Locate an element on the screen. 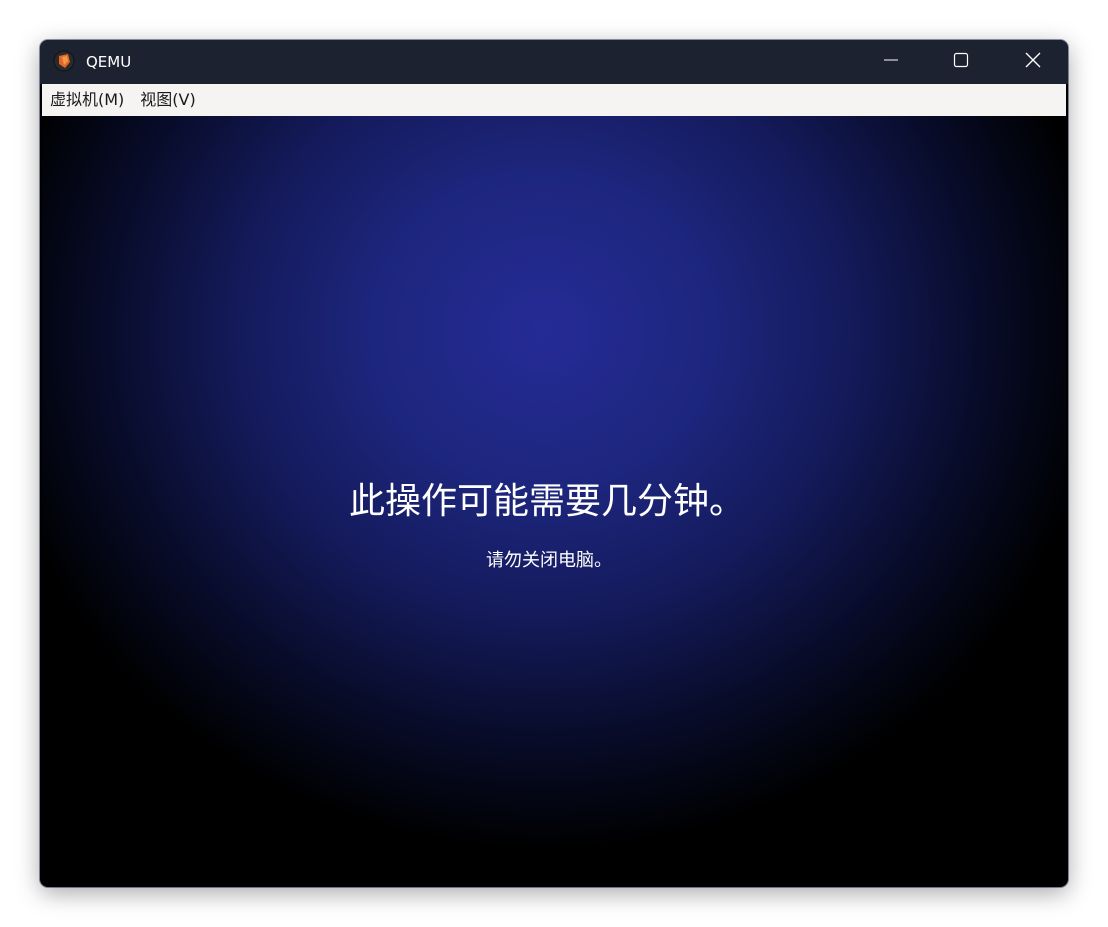 The height and width of the screenshot is (927, 1108). menu-bar: 虚拟机(M) 视图(V) is located at coordinates (554, 100).